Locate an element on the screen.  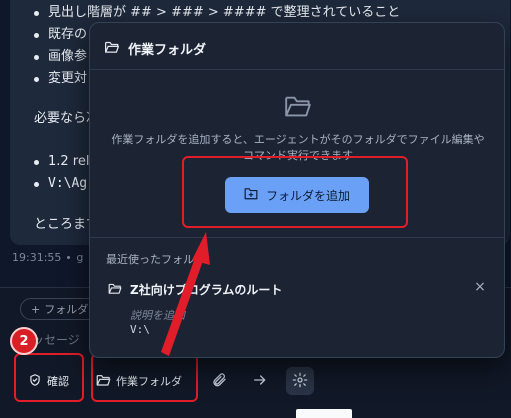
list-item: V:\Ag is located at coordinates (59, 184).